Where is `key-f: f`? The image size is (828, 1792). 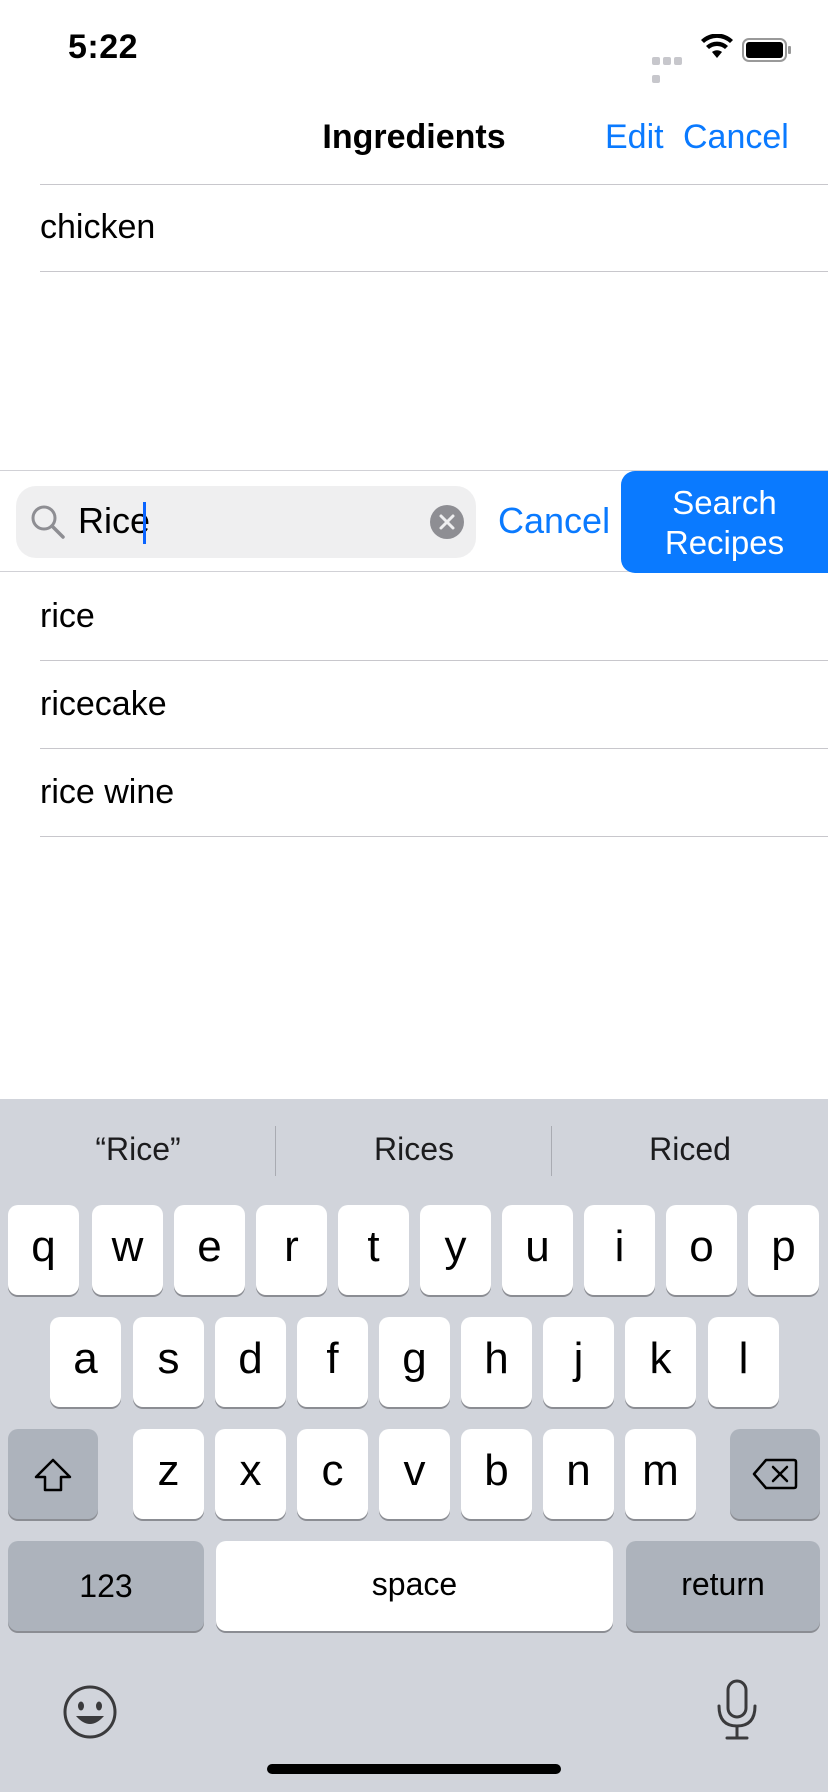 key-f: f is located at coordinates (332, 1362).